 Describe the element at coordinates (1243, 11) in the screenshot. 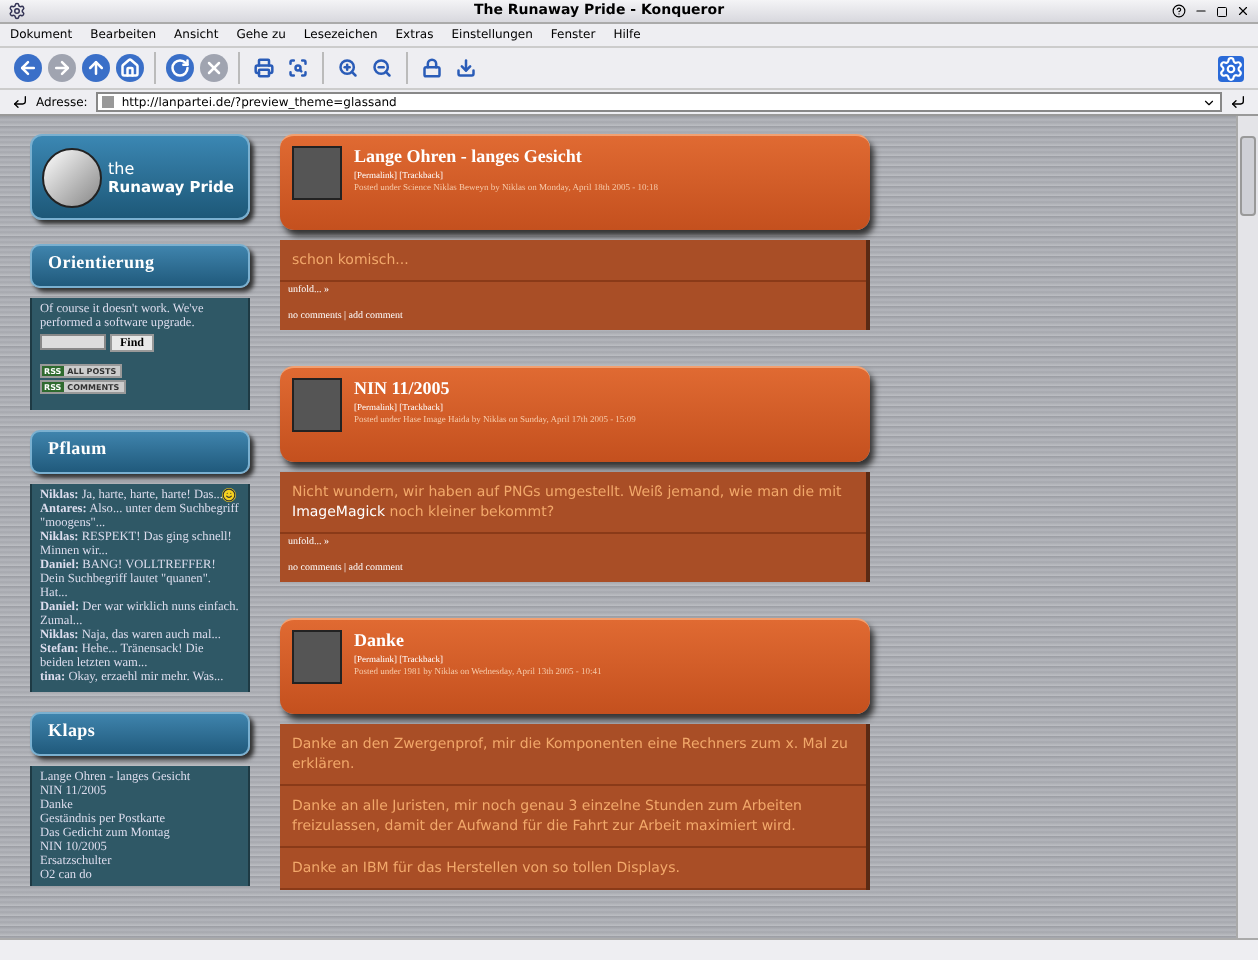

I see `close-icon` at that location.